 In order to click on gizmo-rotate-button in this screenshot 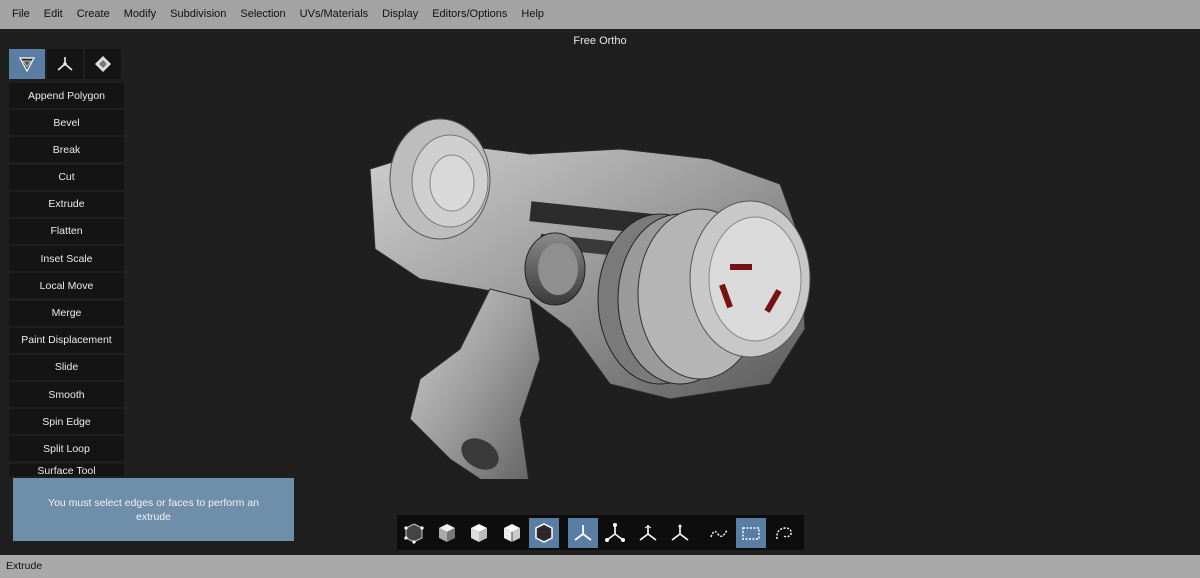, I will do `click(615, 533)`.